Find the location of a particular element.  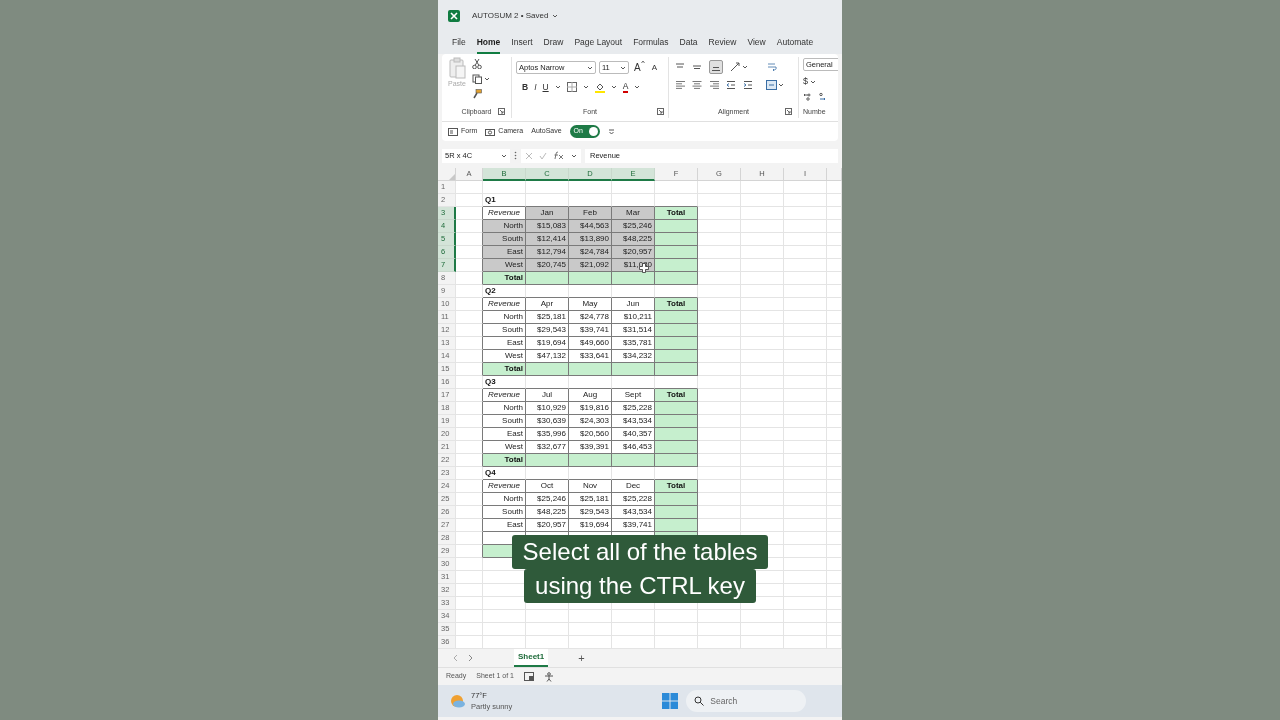

table-cell: $12,414 is located at coordinates (547, 239).